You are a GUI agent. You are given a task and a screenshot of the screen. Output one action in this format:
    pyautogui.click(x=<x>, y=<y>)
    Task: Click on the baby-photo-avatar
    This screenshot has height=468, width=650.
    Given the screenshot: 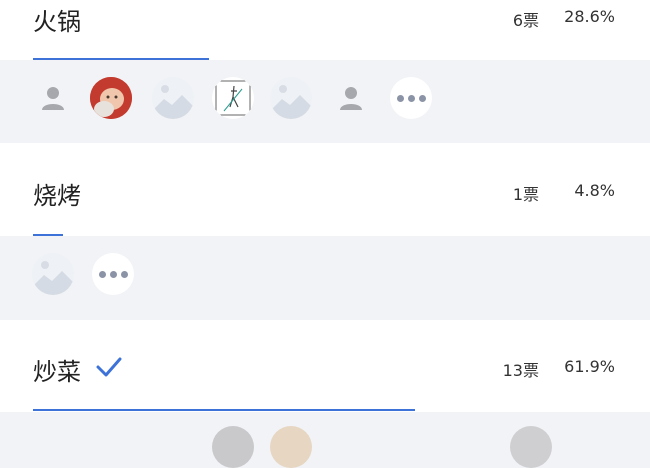 What is the action you would take?
    pyautogui.click(x=111, y=98)
    